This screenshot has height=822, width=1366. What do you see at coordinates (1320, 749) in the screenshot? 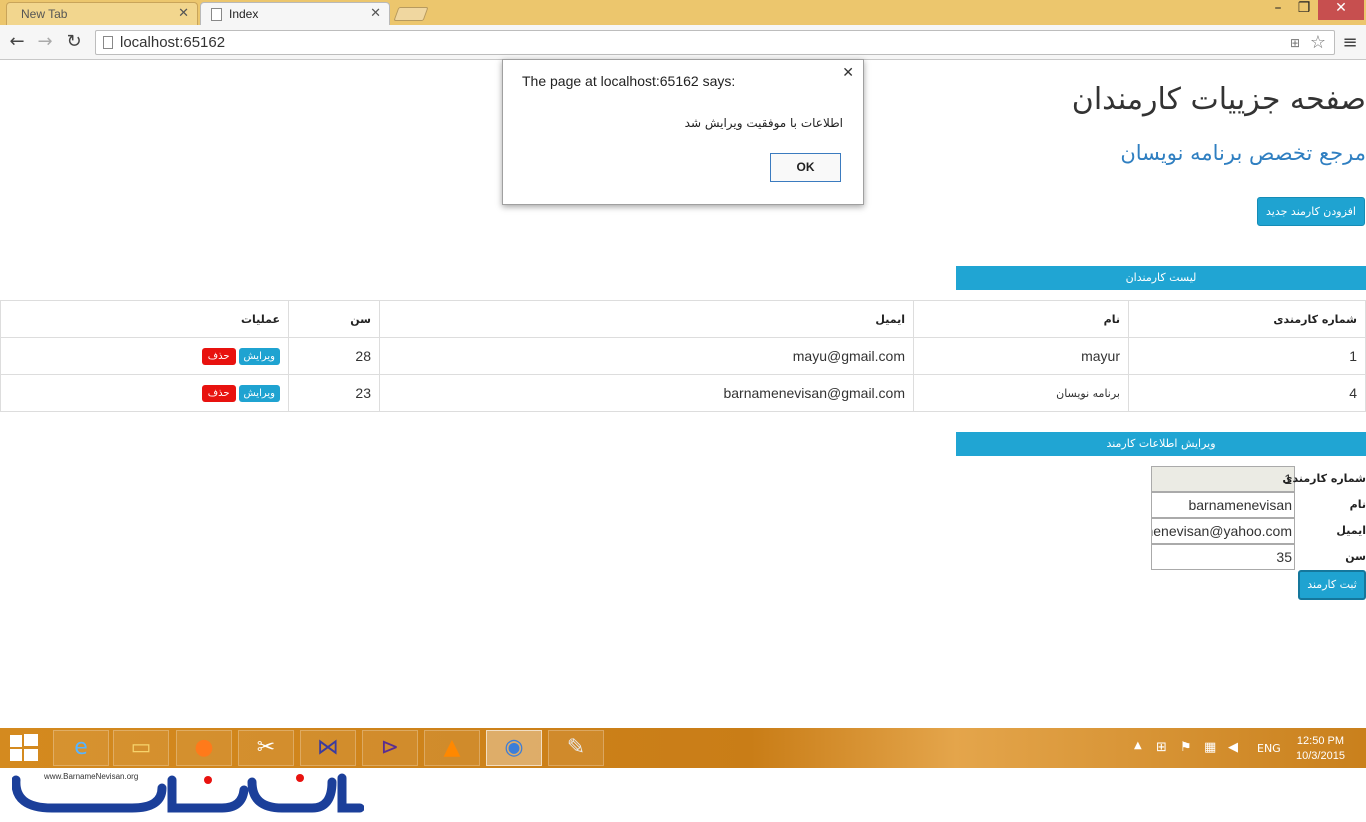
I see `clock: 12:50 PM 10/3/2015` at bounding box center [1320, 749].